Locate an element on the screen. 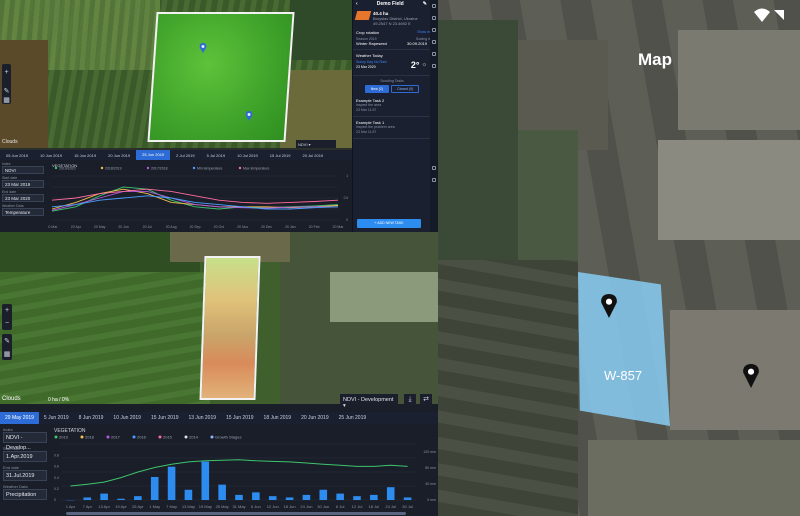 This screenshot has width=800, height=516. help-icon is located at coordinates (434, 180).